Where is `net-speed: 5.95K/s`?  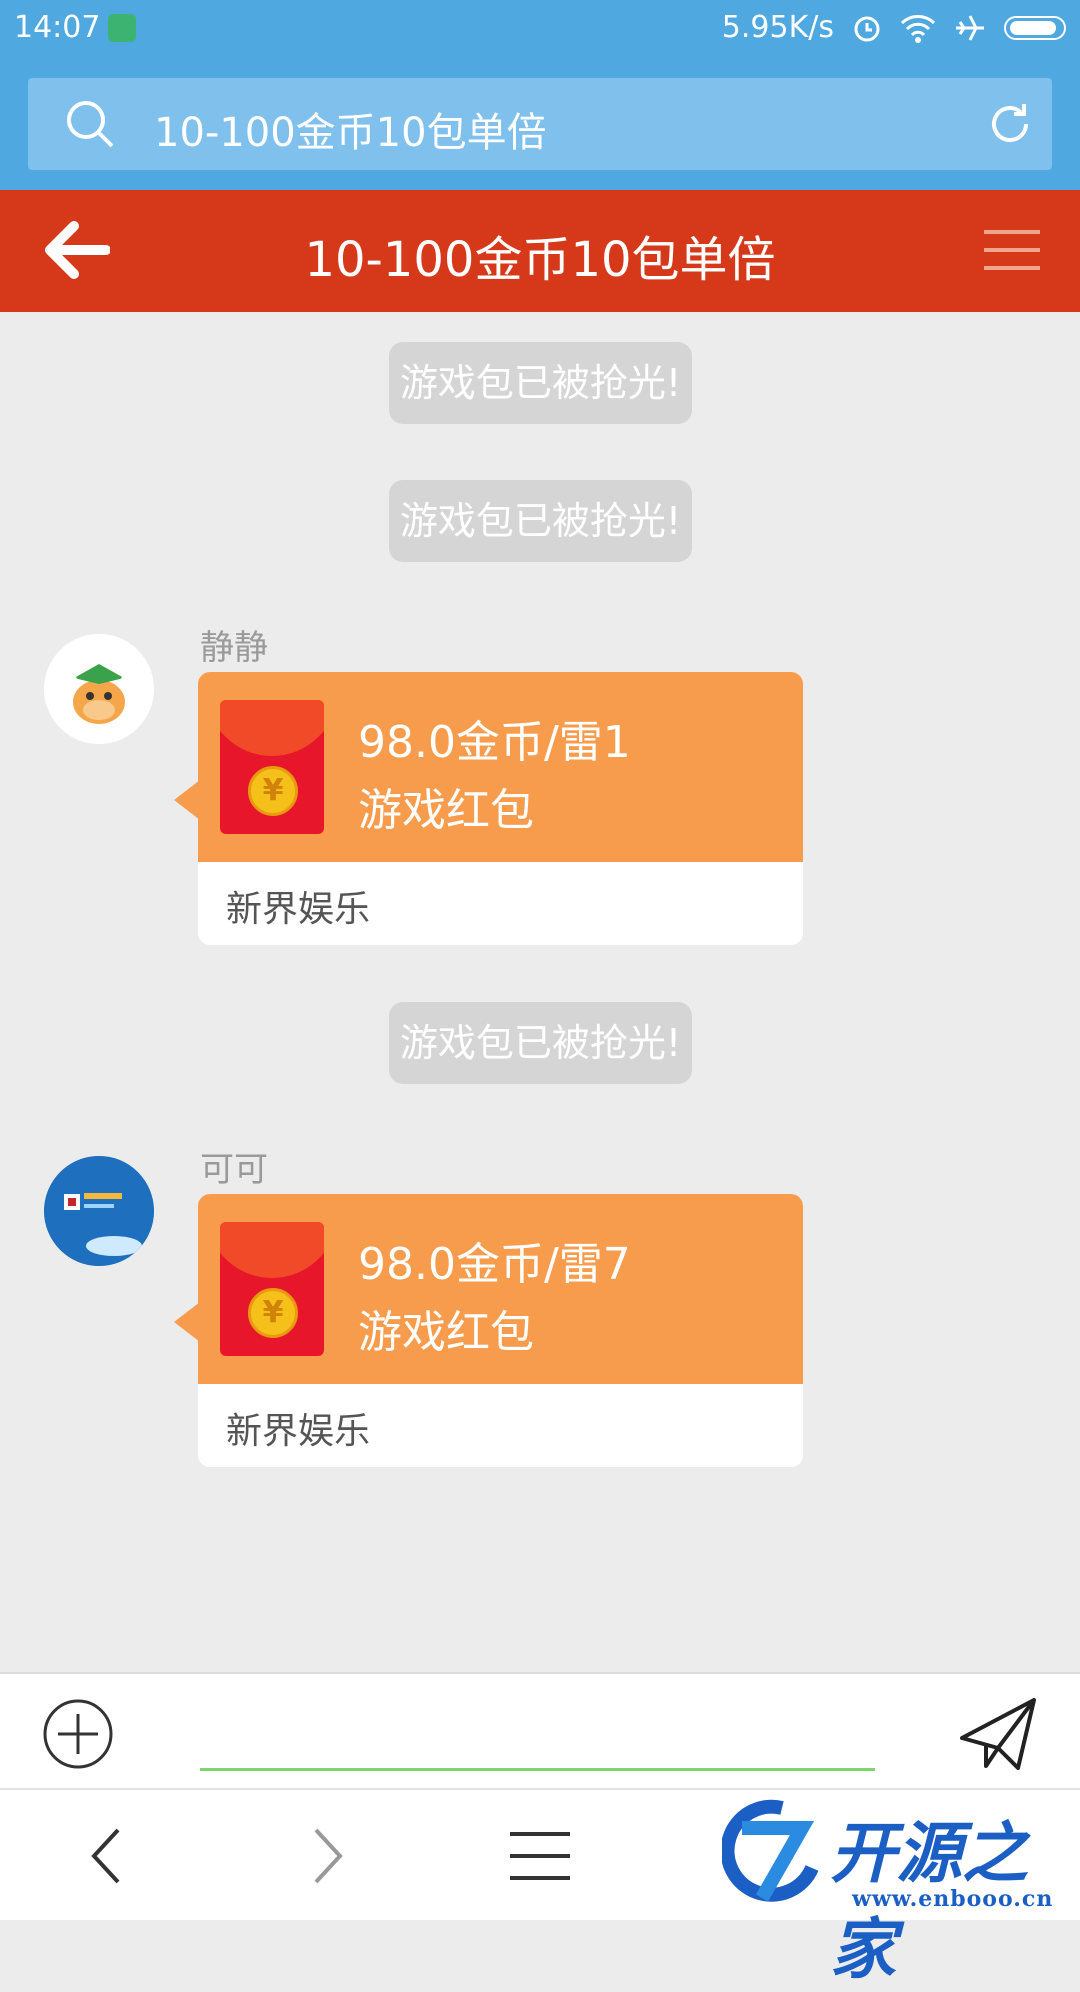
net-speed: 5.95K/s is located at coordinates (777, 27).